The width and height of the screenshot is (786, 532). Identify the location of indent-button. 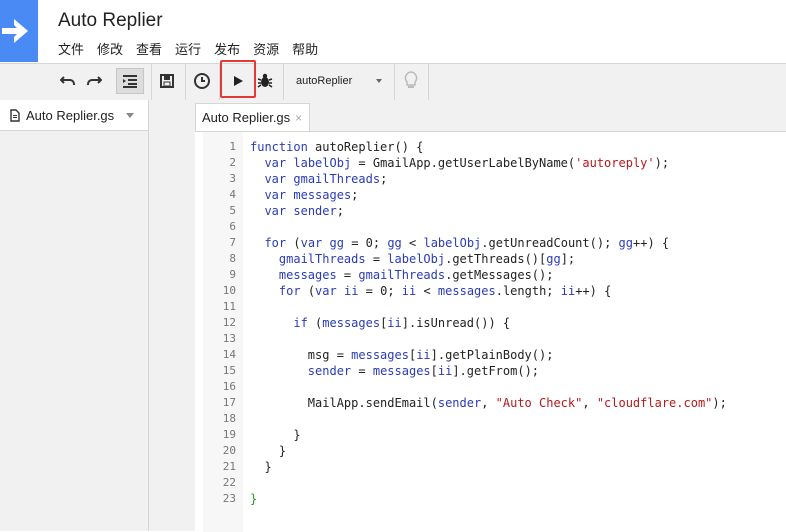
(130, 81).